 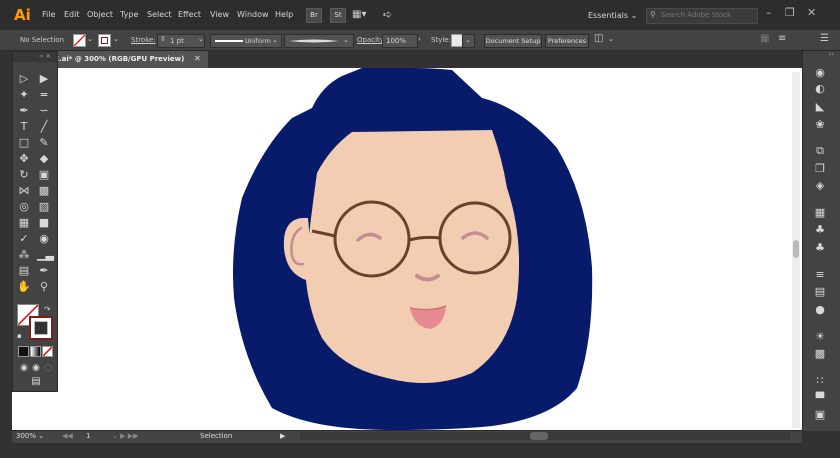 I want to click on stroke-icon: ●, so click(x=820, y=310).